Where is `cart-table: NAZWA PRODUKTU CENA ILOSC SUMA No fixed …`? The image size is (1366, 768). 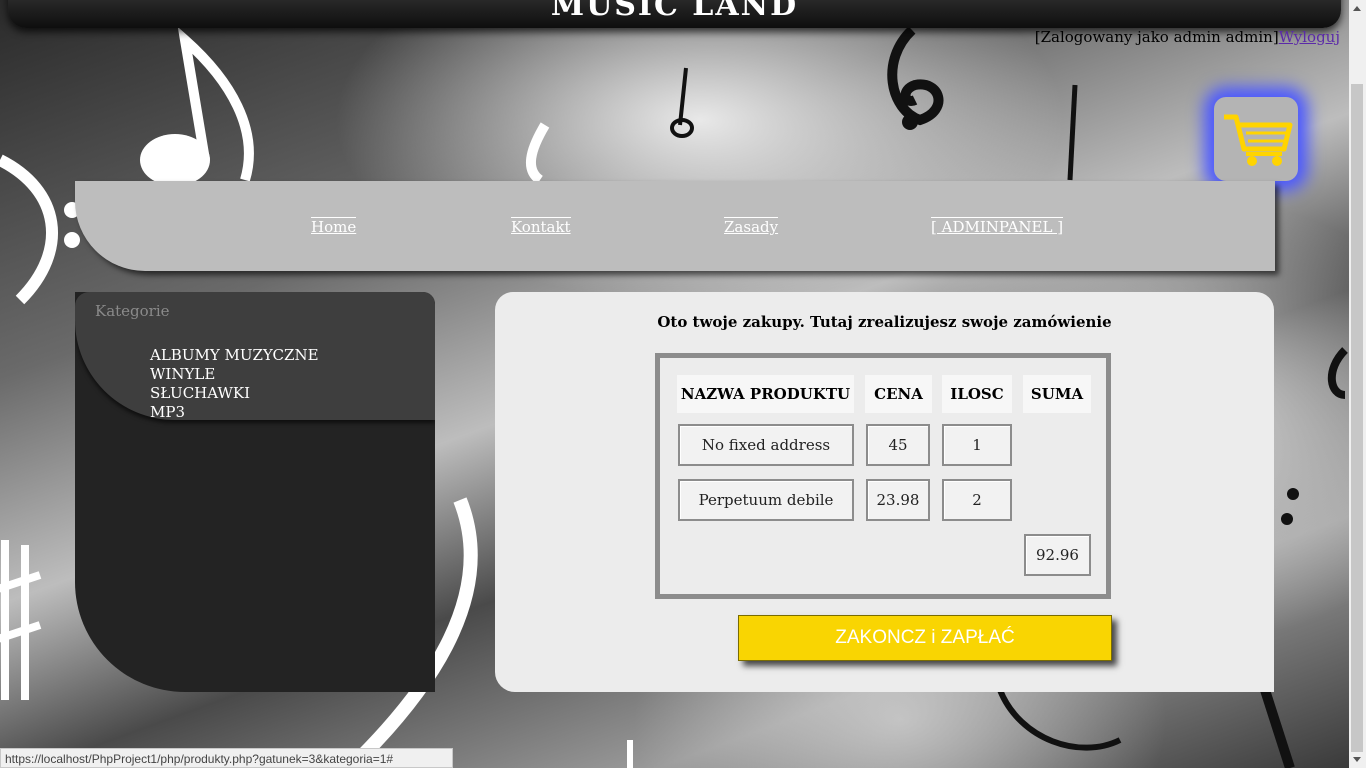 cart-table: NAZWA PRODUKTU CENA ILOSC SUMA No fixed … is located at coordinates (883, 476).